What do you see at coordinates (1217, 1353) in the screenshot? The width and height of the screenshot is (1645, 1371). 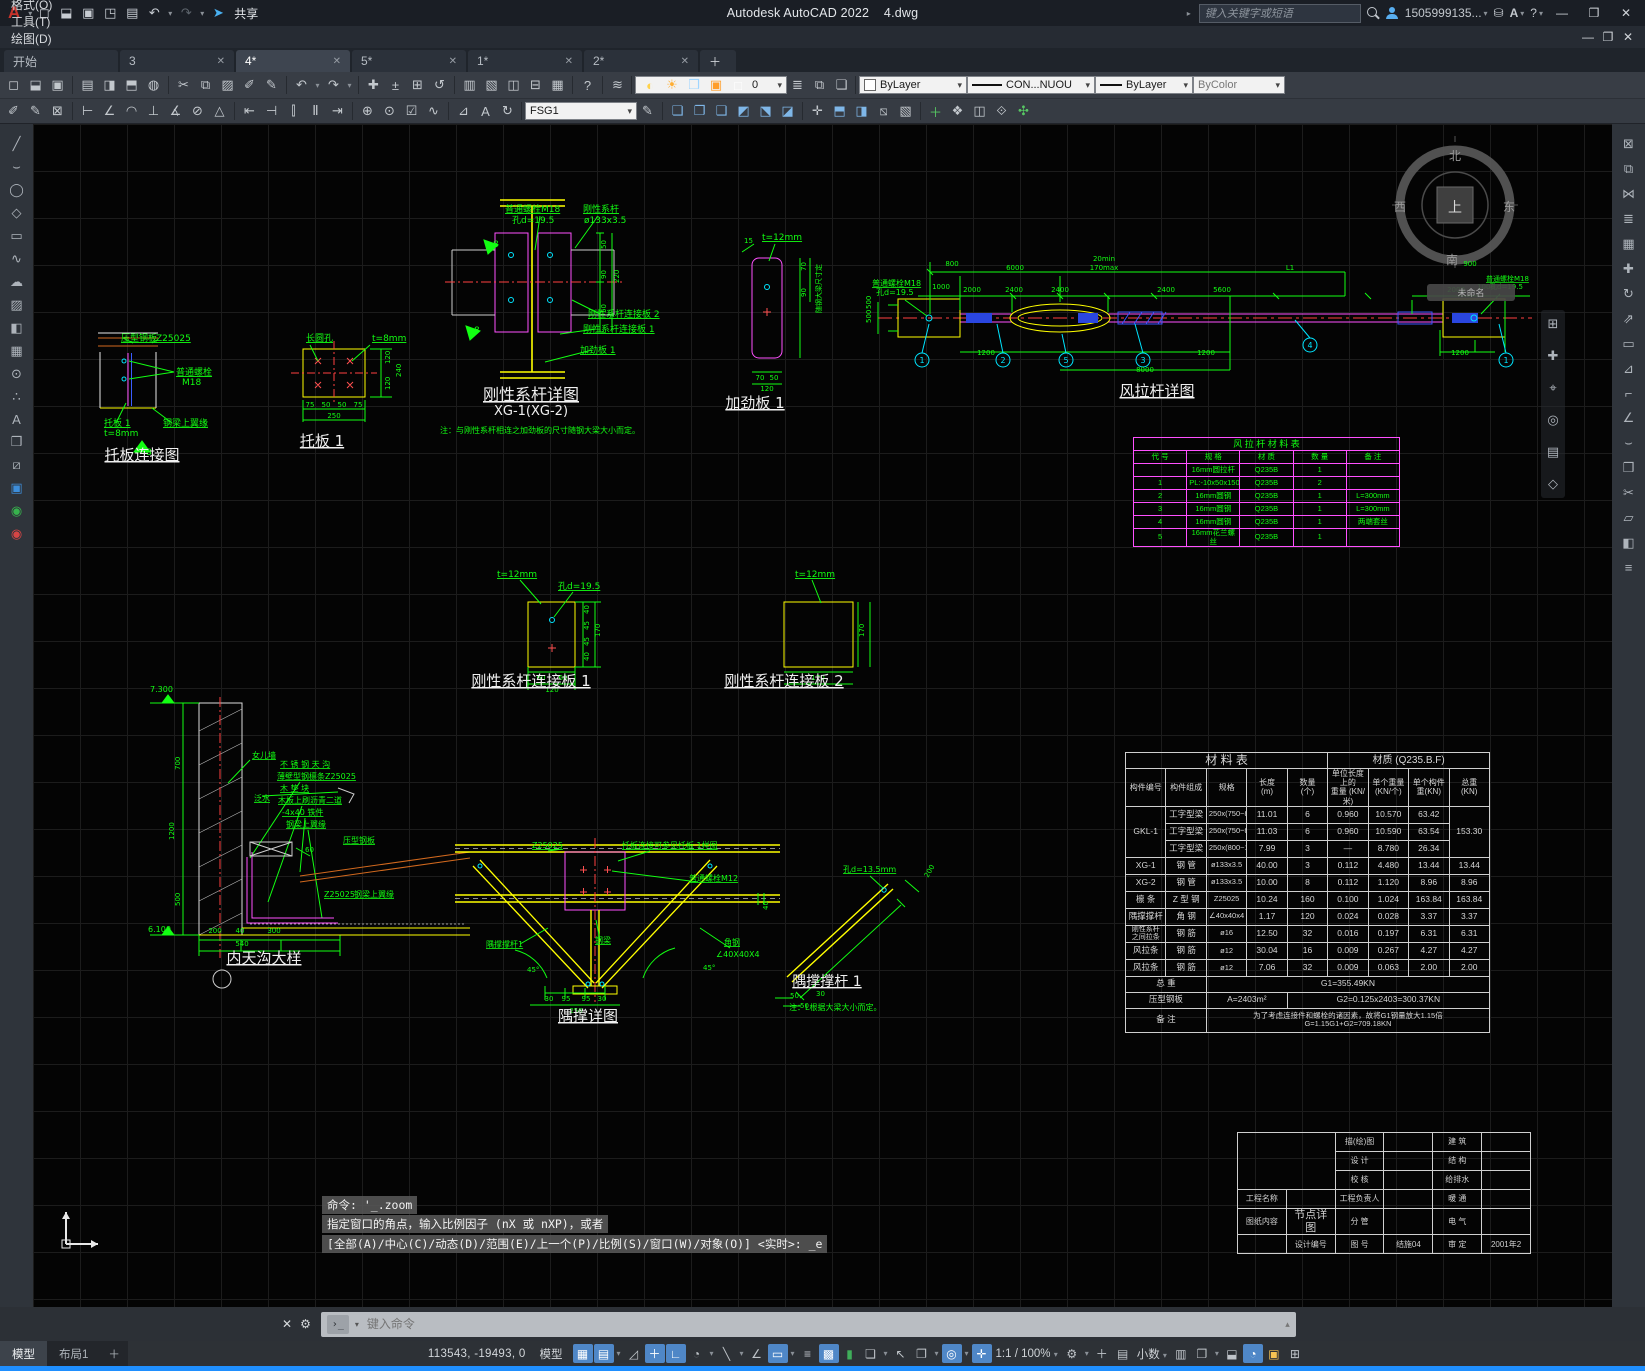 I see `lockui-list-icon: ▾` at bounding box center [1217, 1353].